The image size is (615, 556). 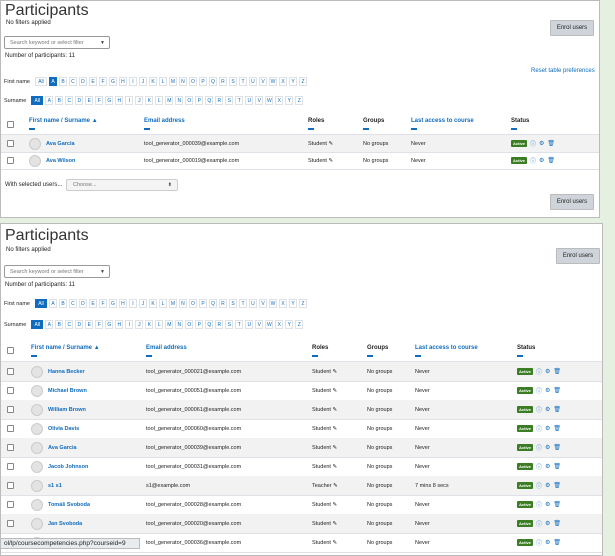 I want to click on column-last-access-2: Last access to course, so click(x=446, y=348).